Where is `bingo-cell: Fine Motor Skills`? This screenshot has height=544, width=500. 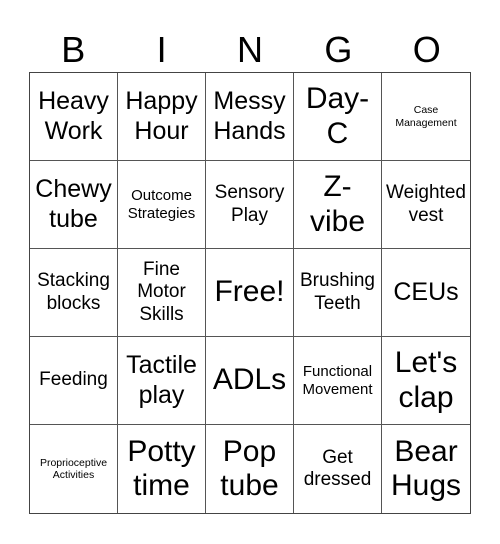
bingo-cell: Fine Motor Skills is located at coordinates (162, 293).